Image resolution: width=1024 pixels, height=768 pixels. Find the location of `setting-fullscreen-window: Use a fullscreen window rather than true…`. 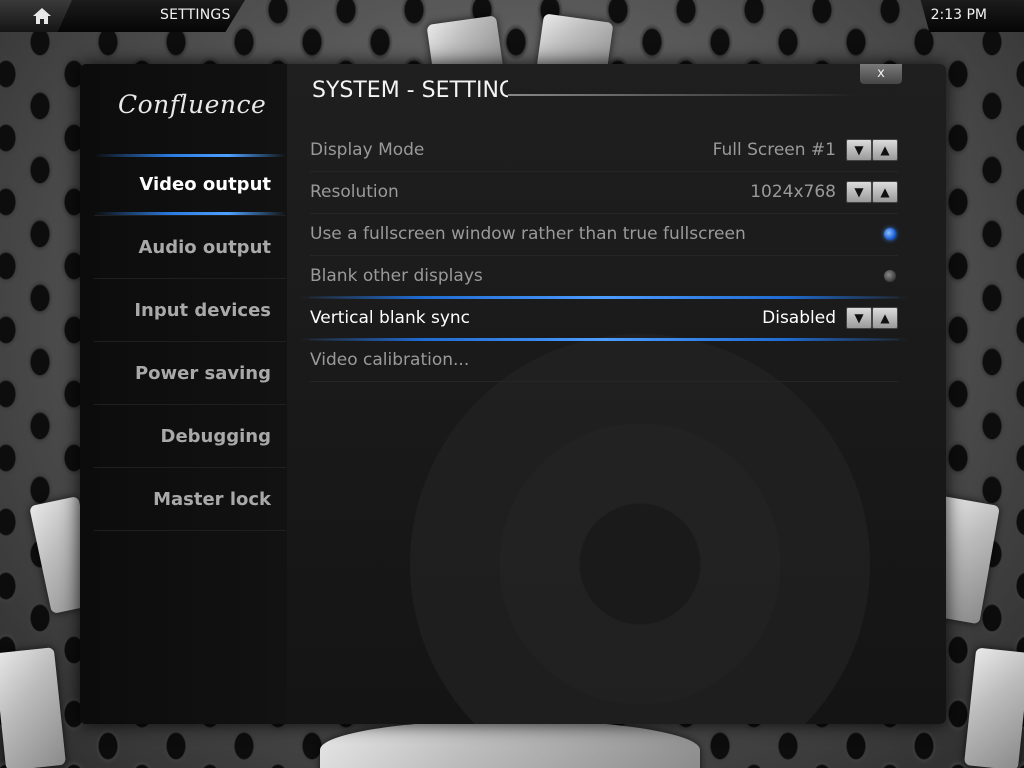

setting-fullscreen-window: Use a fullscreen window rather than true… is located at coordinates (604, 235).